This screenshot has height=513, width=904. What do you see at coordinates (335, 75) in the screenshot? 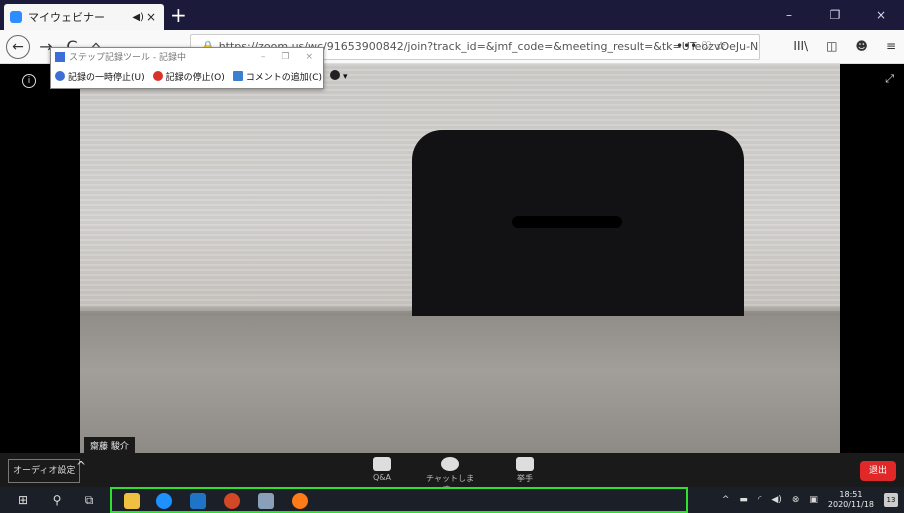
I see `help-icon` at bounding box center [335, 75].